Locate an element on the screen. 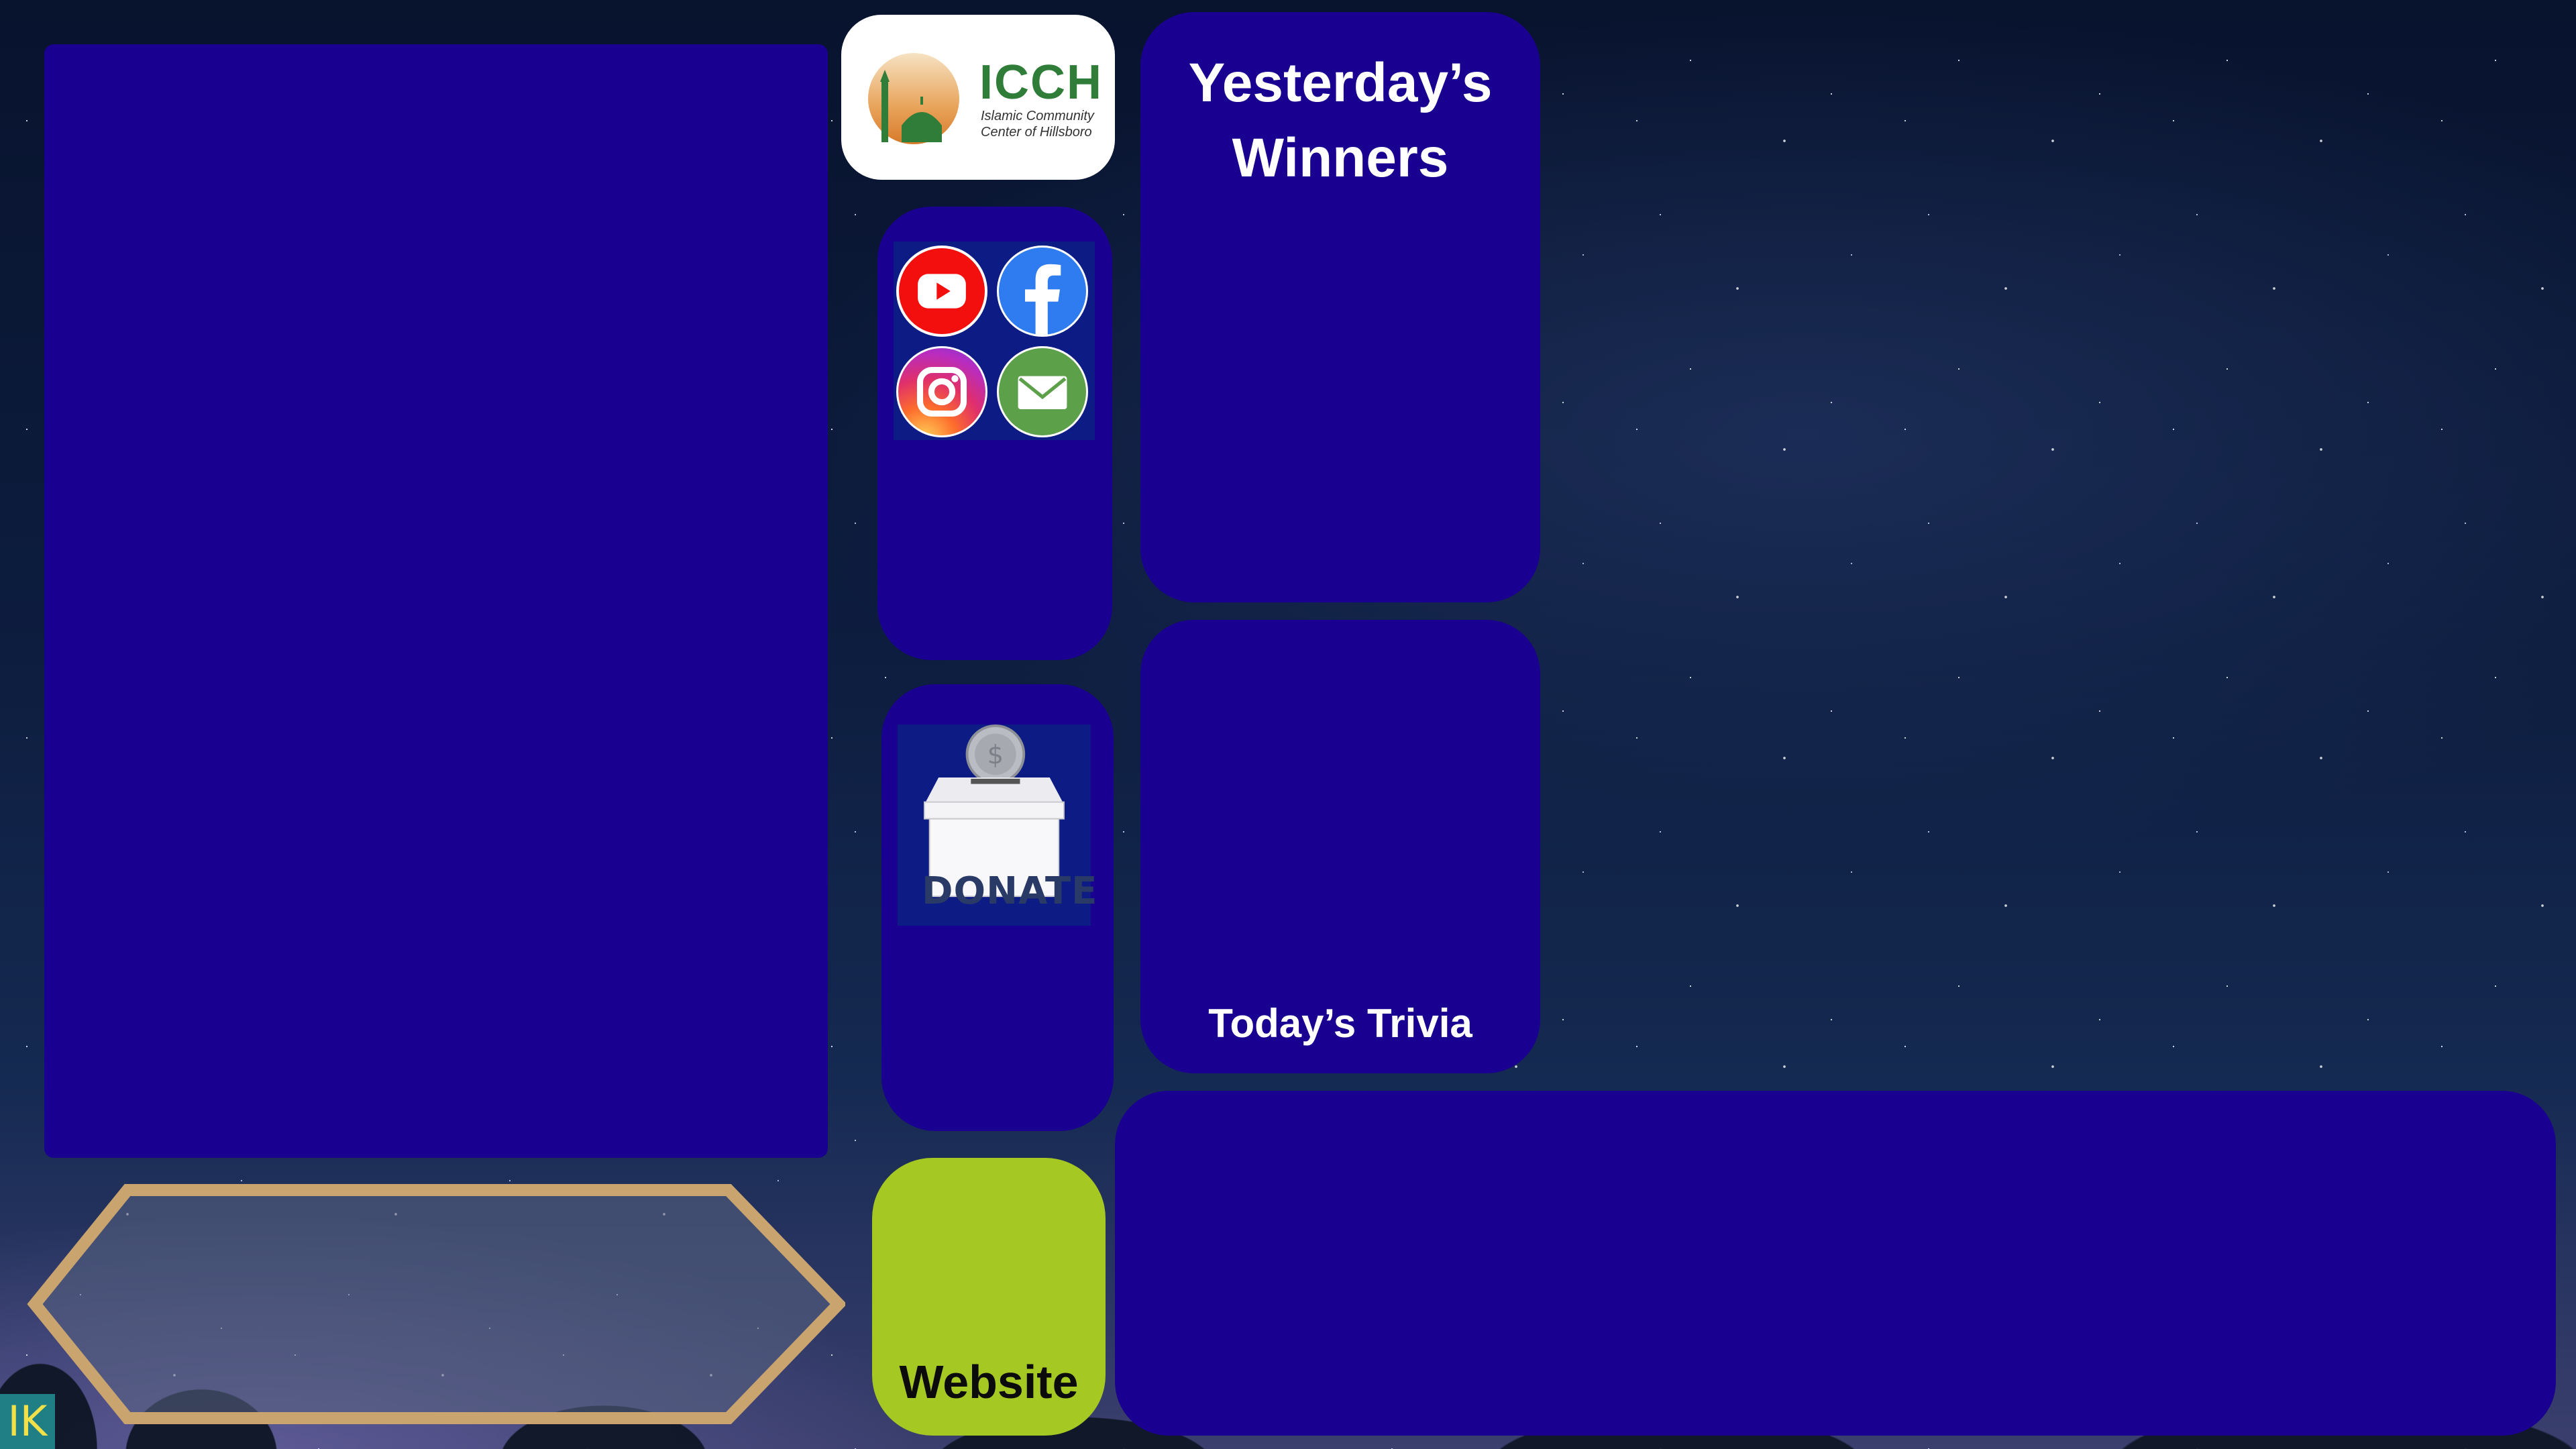 This screenshot has height=1449, width=2576. logo-name: ICCH is located at coordinates (1041, 82).